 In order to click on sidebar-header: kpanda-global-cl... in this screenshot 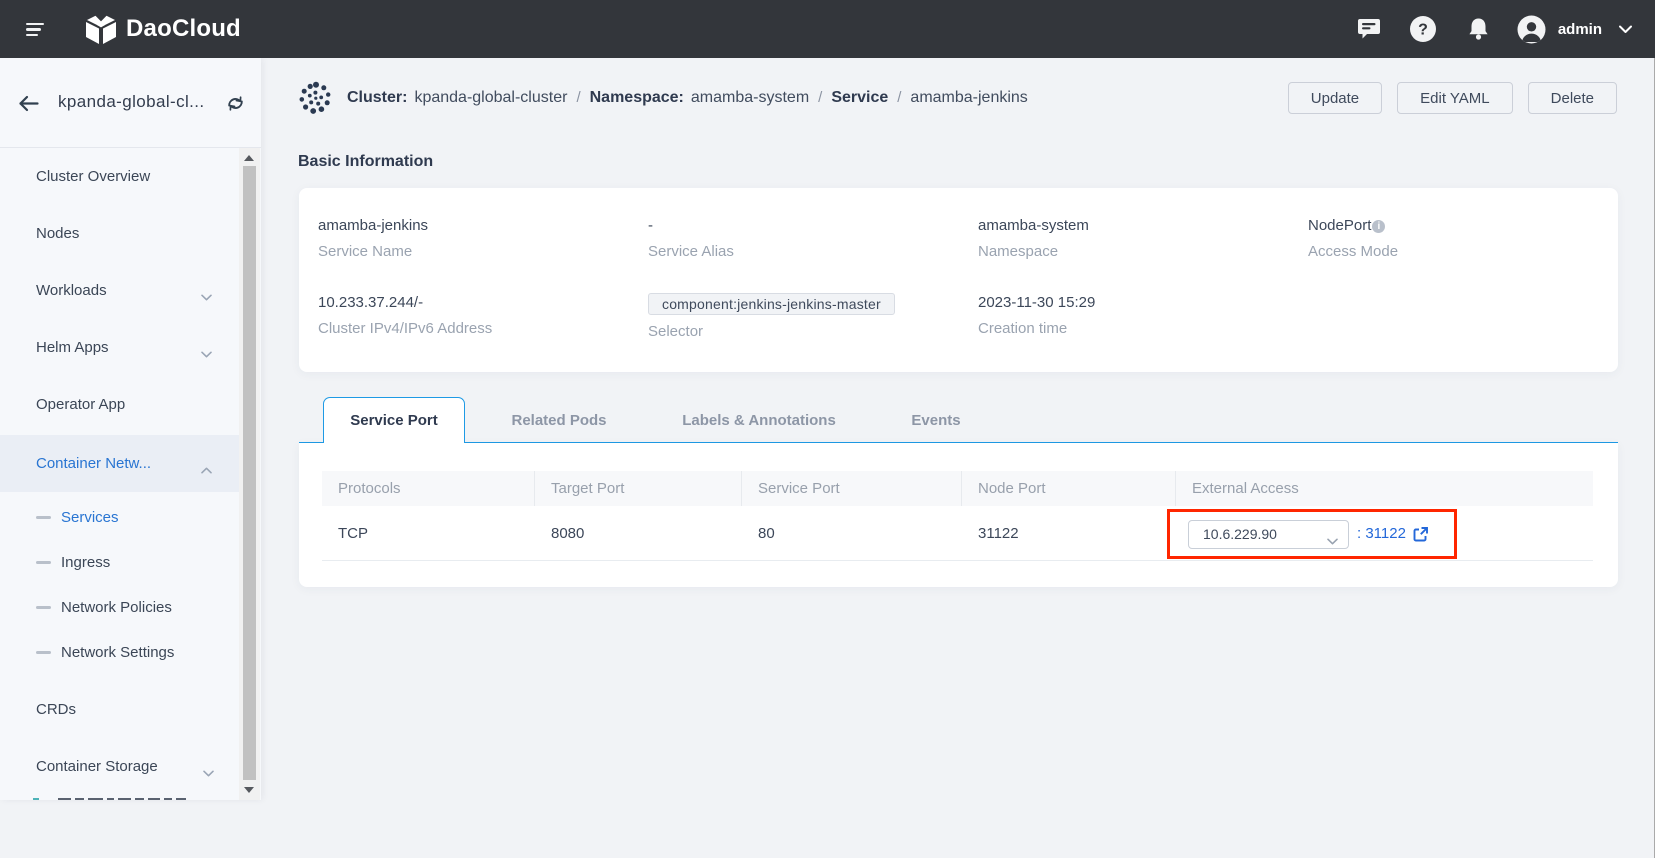, I will do `click(130, 103)`.